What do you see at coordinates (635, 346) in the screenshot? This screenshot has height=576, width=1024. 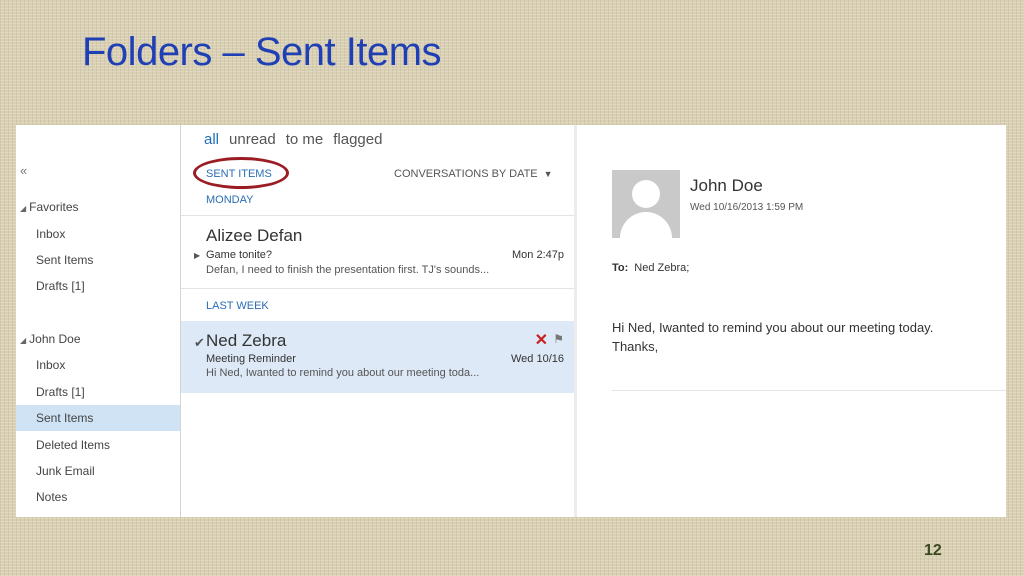 I see `body-line: Thanks,` at bounding box center [635, 346].